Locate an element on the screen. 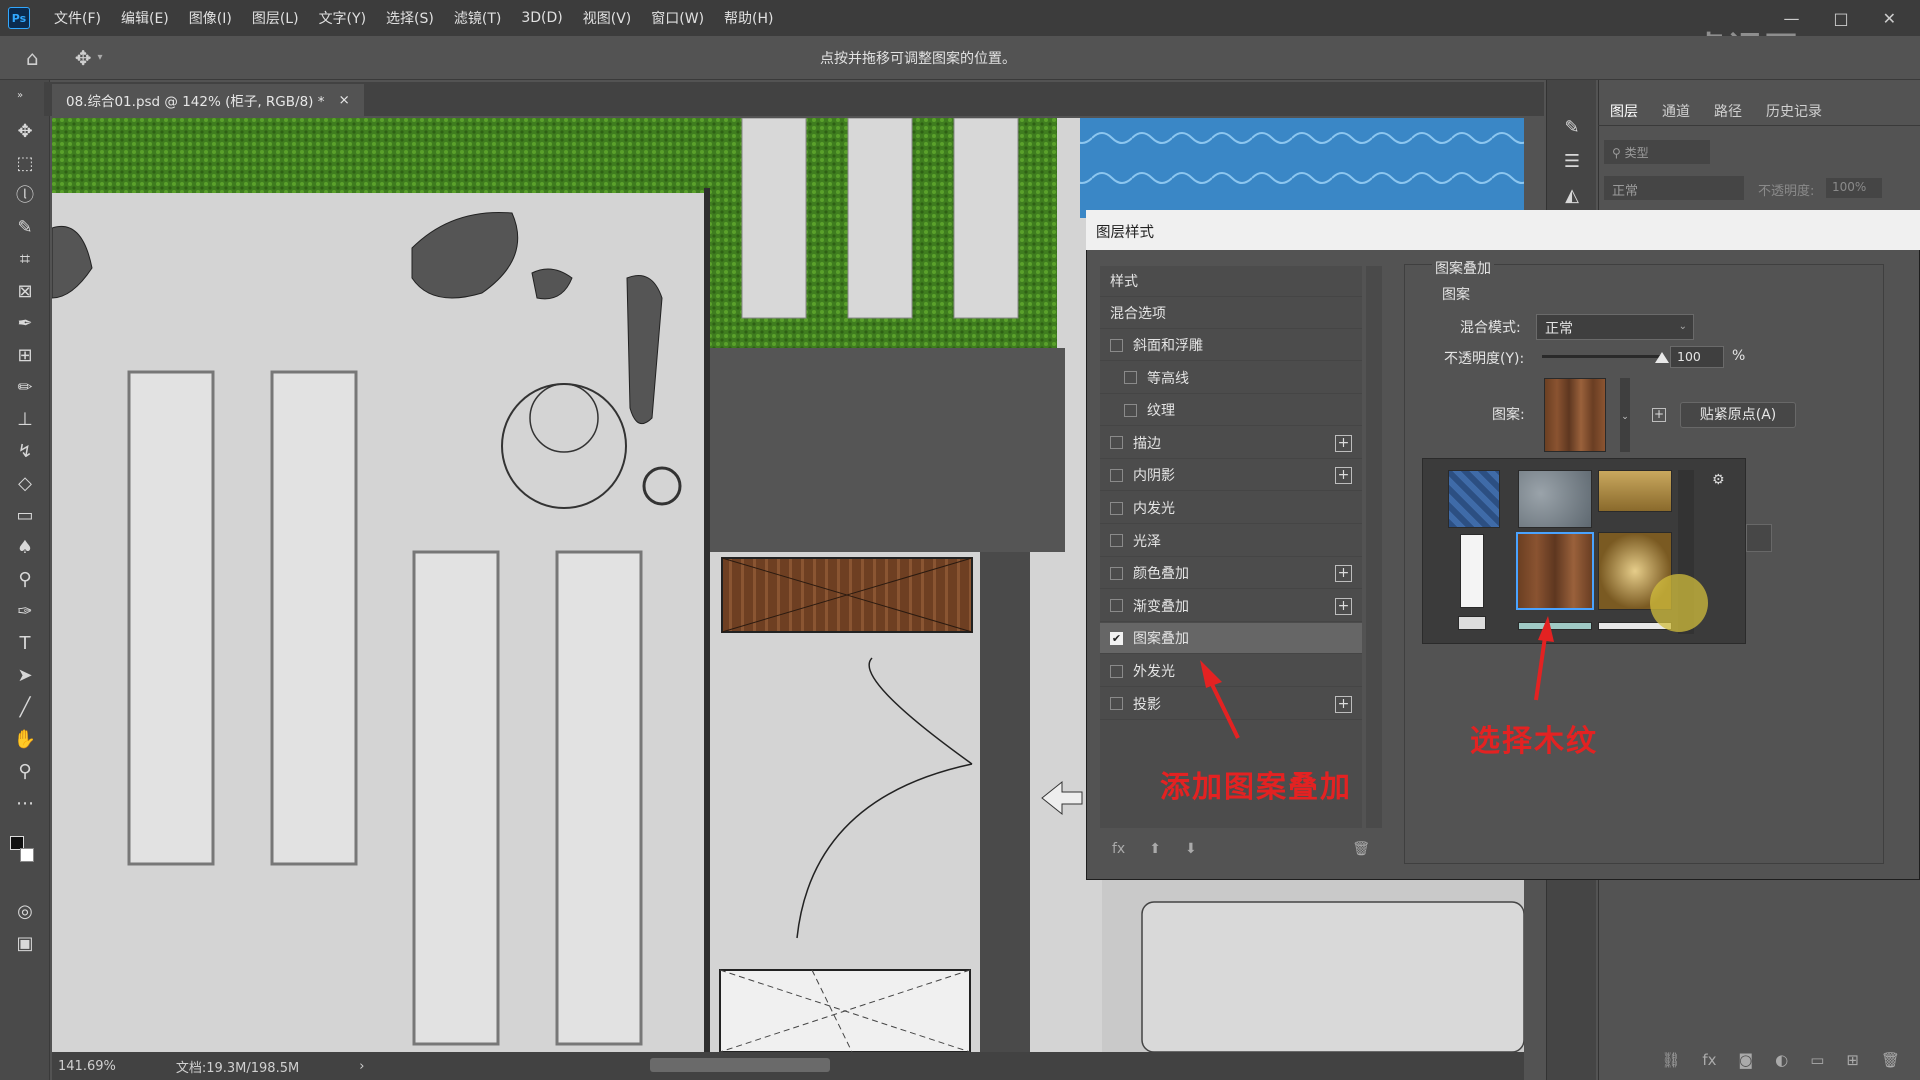 The height and width of the screenshot is (1080, 1920). annotation-arrows is located at coordinates (1377, 677).